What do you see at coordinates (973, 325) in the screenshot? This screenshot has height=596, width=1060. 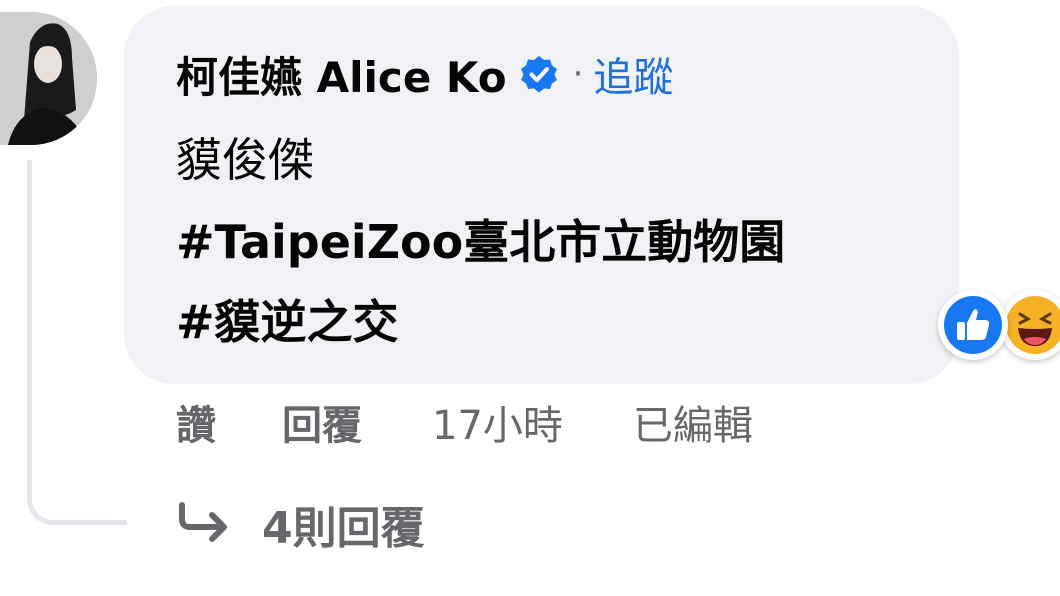 I see `like-icon` at bounding box center [973, 325].